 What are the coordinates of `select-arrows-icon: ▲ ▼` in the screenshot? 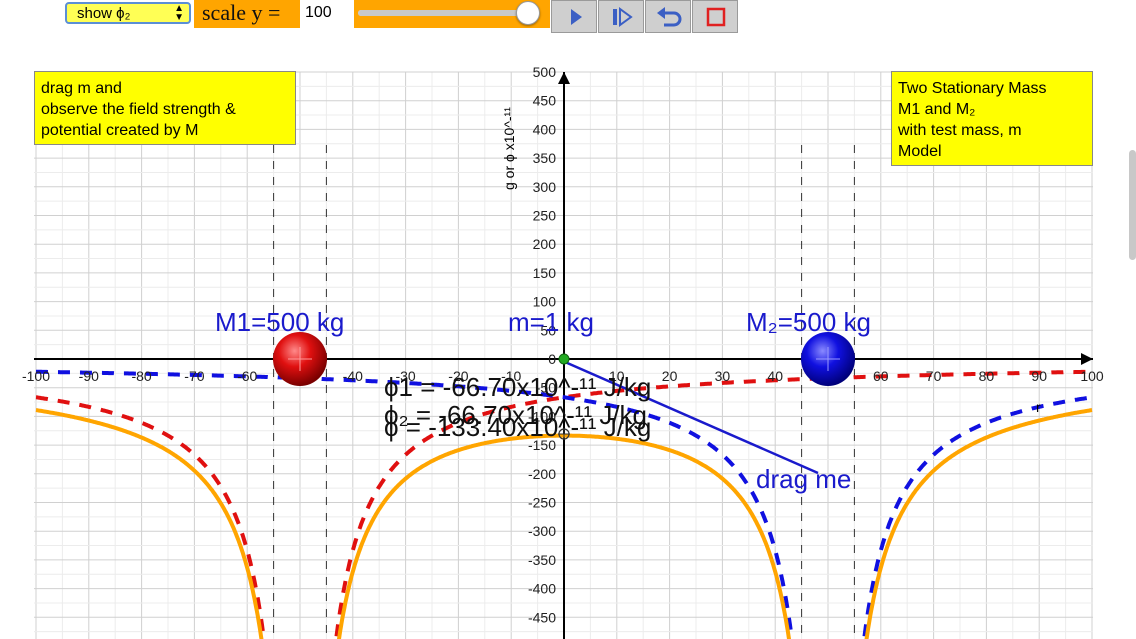 It's located at (179, 13).